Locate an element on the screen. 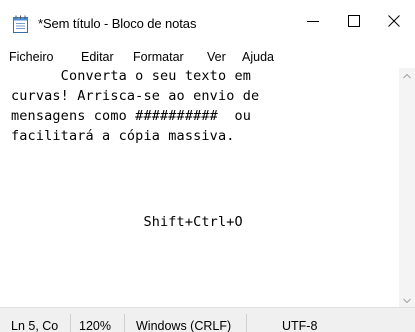 This screenshot has height=332, width=415. menu-editar: Editar is located at coordinates (97, 57).